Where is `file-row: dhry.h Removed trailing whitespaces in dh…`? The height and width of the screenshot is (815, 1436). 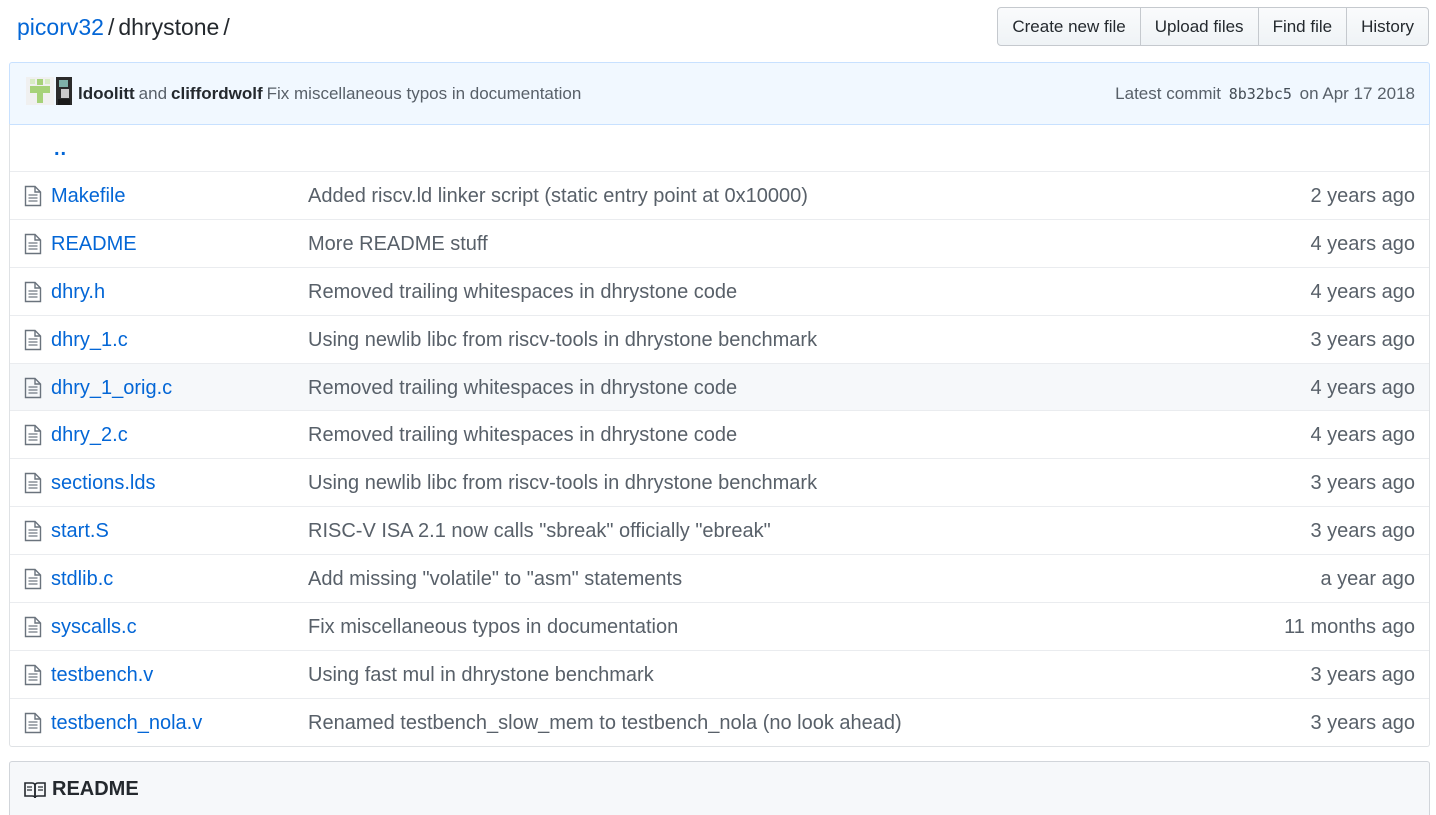
file-row: dhry.h Removed trailing whitespaces in dh… is located at coordinates (719, 292).